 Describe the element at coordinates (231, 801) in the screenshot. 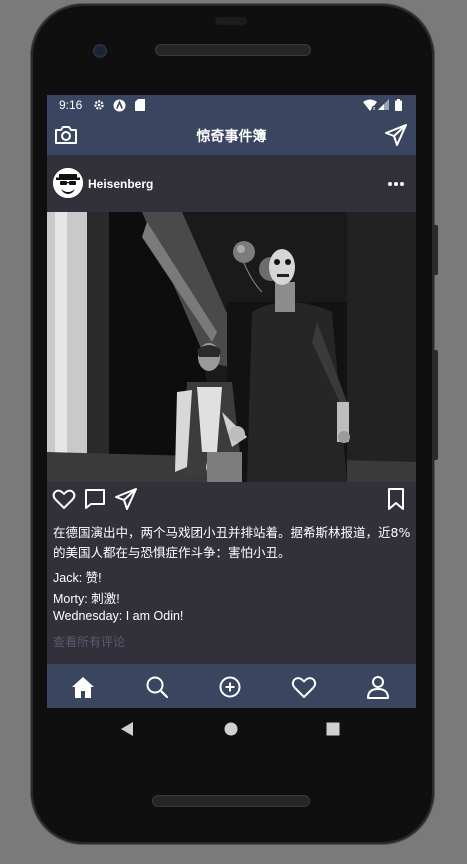

I see `bottom-speaker` at that location.